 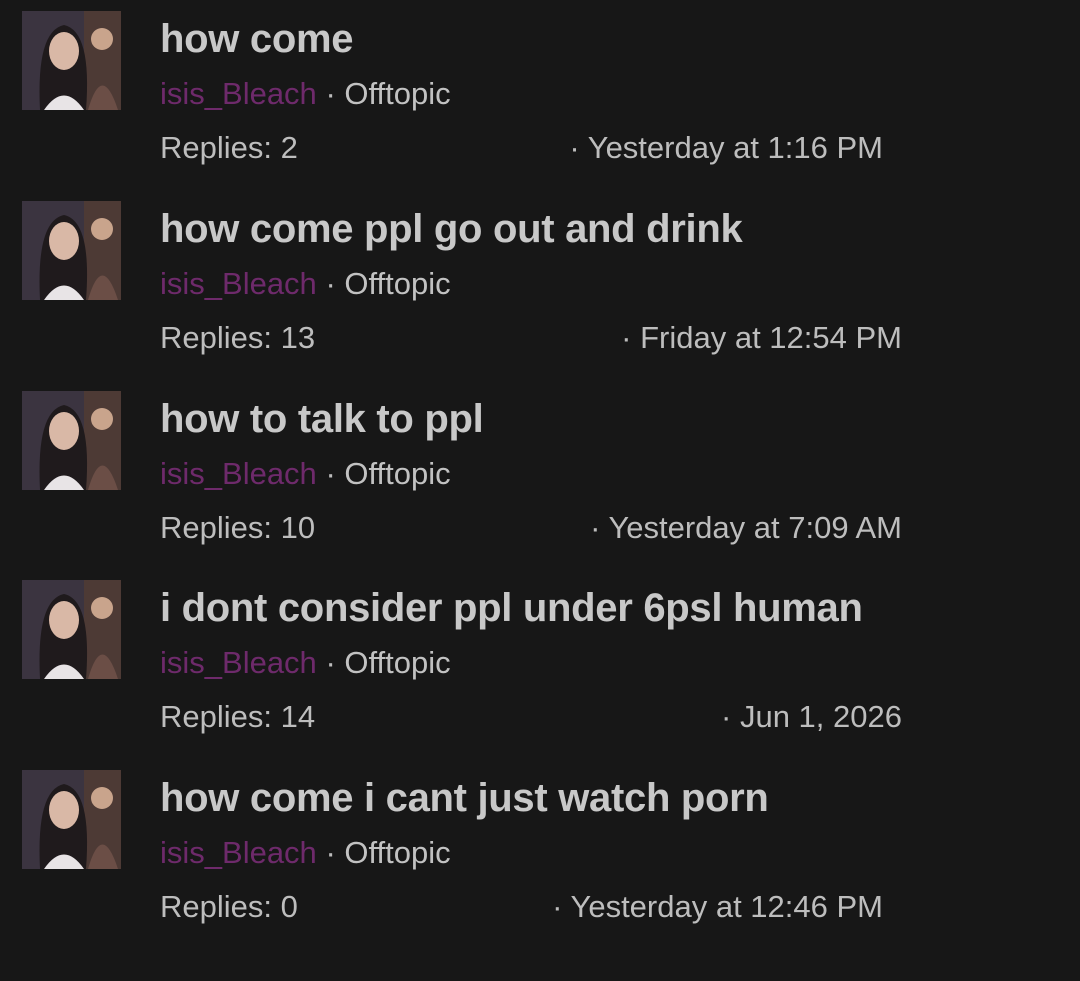 I want to click on last-post-date: · Yesterday at 1:16 PM, so click(x=726, y=148).